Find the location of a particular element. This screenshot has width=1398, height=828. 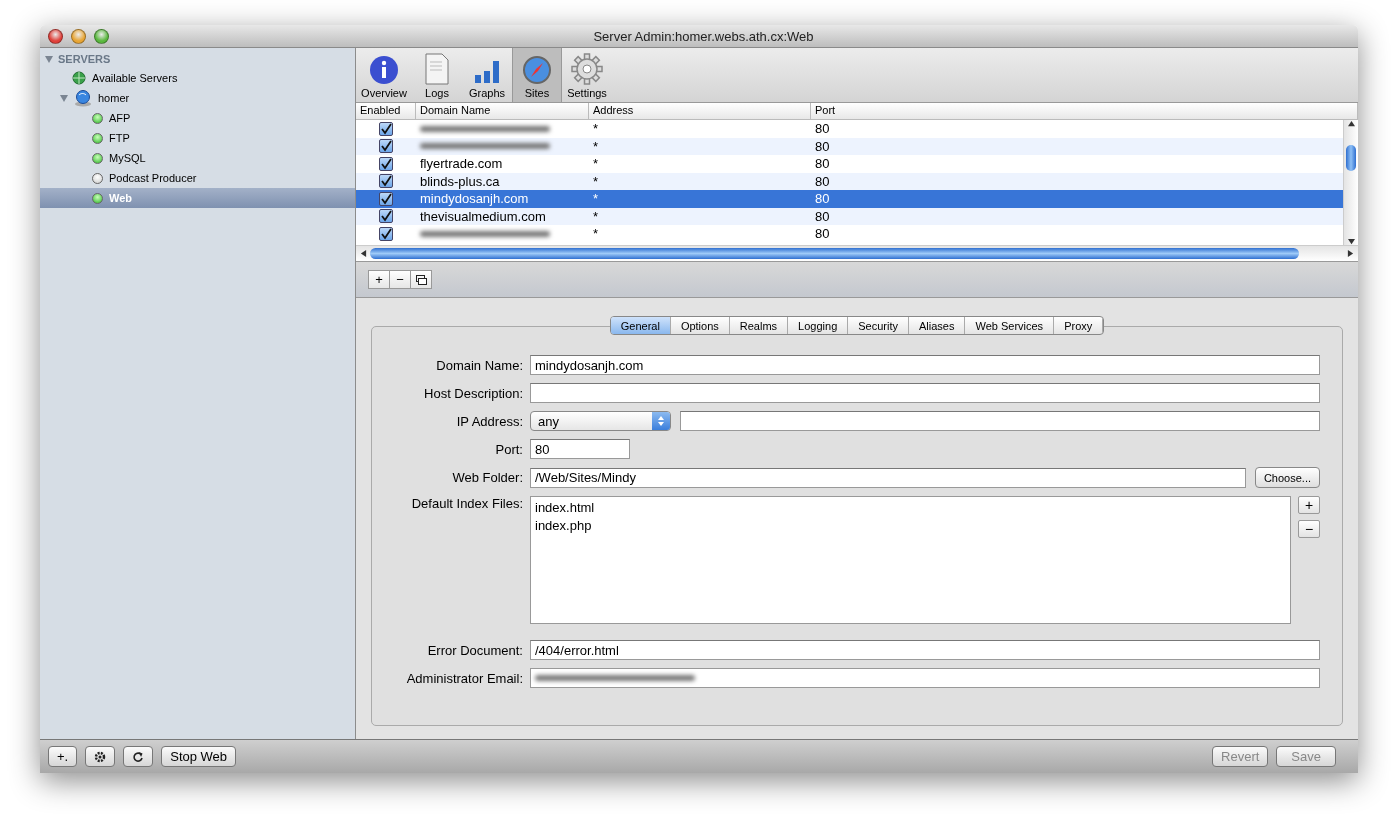

duplicate-button is located at coordinates (421, 279).